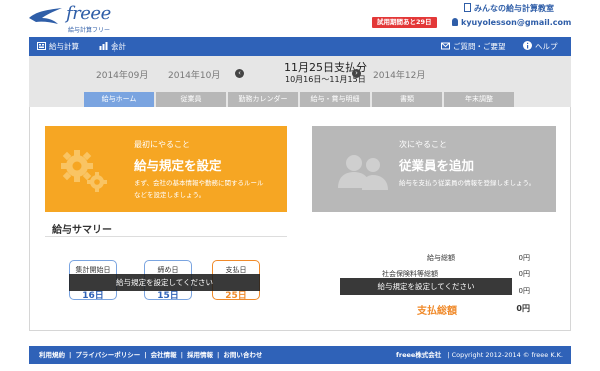 The image size is (600, 371). What do you see at coordinates (507, 355) in the screenshot?
I see `footer-copyright-text: Copyright 2012-2014 © freee K.K.` at bounding box center [507, 355].